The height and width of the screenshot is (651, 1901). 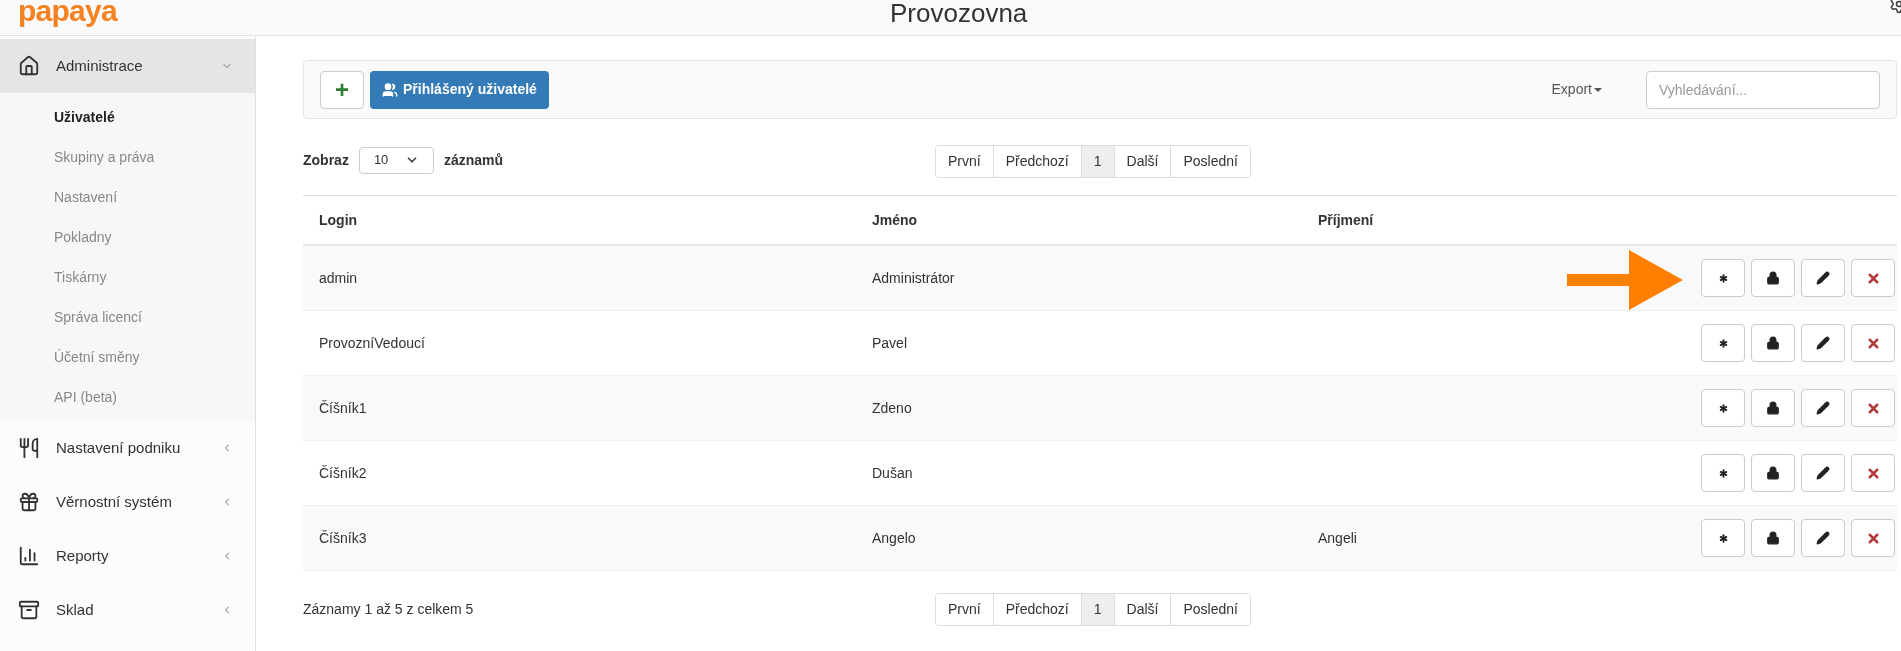 What do you see at coordinates (372, 342) in the screenshot?
I see `table-cell: ProvozníVedoucí` at bounding box center [372, 342].